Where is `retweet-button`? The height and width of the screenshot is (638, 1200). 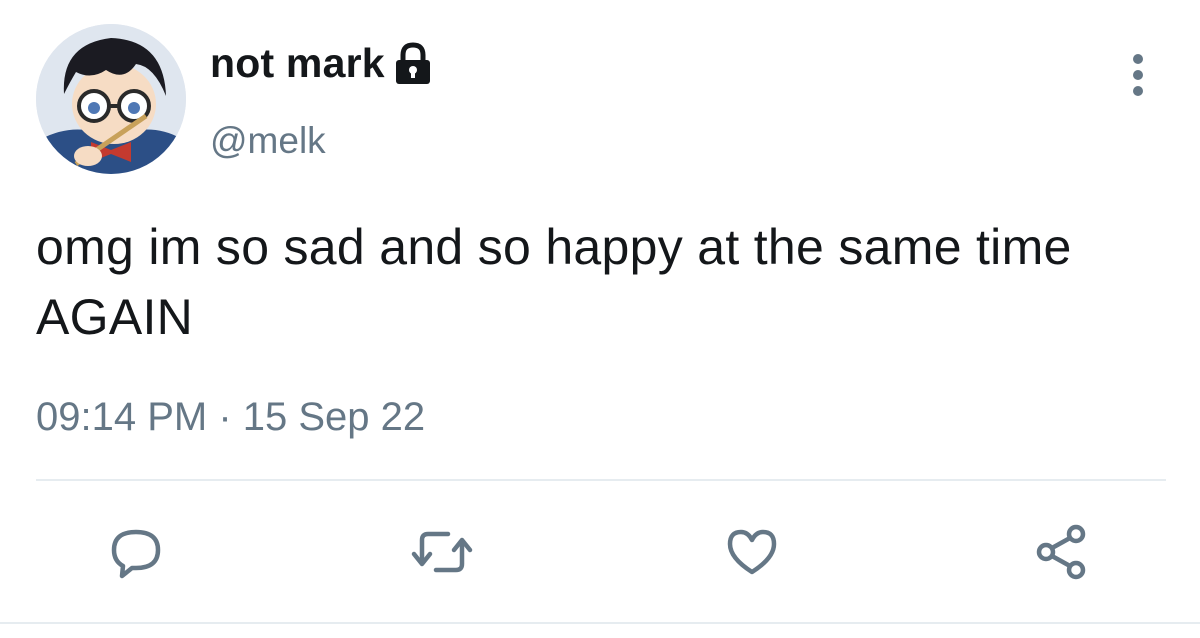
retweet-button is located at coordinates (442, 552).